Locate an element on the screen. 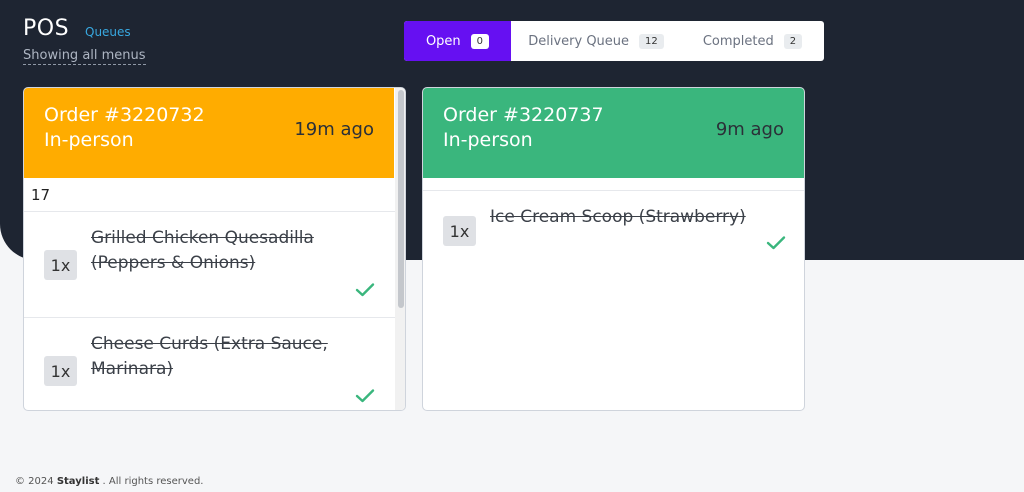 Image resolution: width=1024 pixels, height=492 pixels. scrollbar-thumb is located at coordinates (401, 199).